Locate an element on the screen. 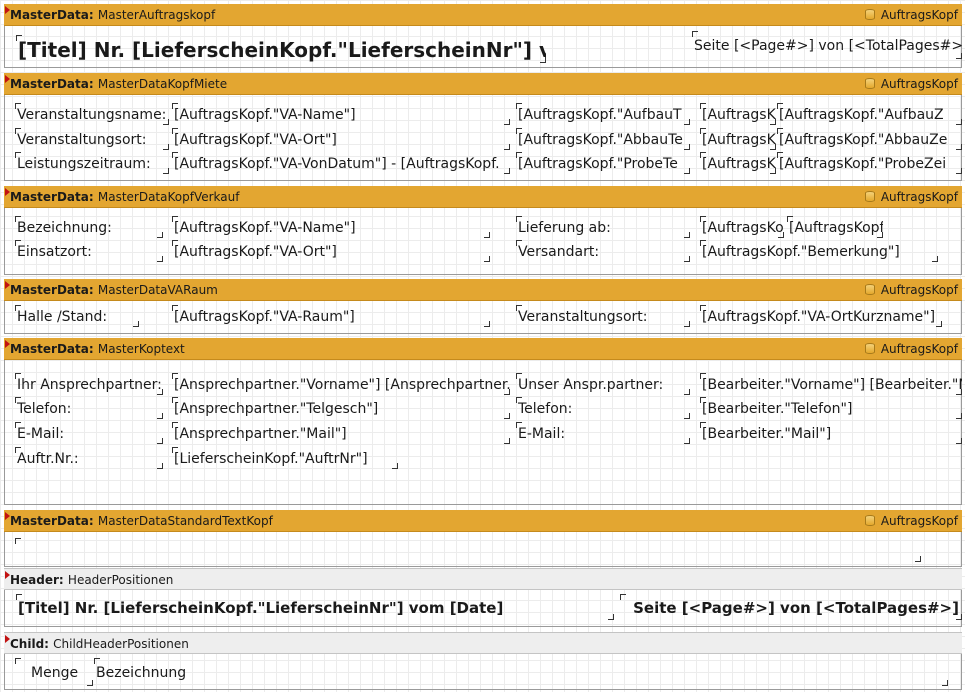 Image resolution: width=965 pixels, height=692 pixels. label-telefon-right: Telefon: is located at coordinates (603, 408).